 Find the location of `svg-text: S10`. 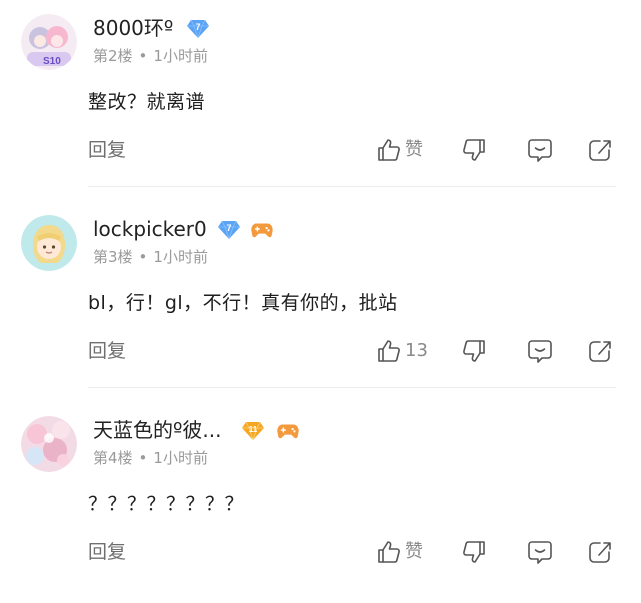

svg-text: S10 is located at coordinates (52, 61).